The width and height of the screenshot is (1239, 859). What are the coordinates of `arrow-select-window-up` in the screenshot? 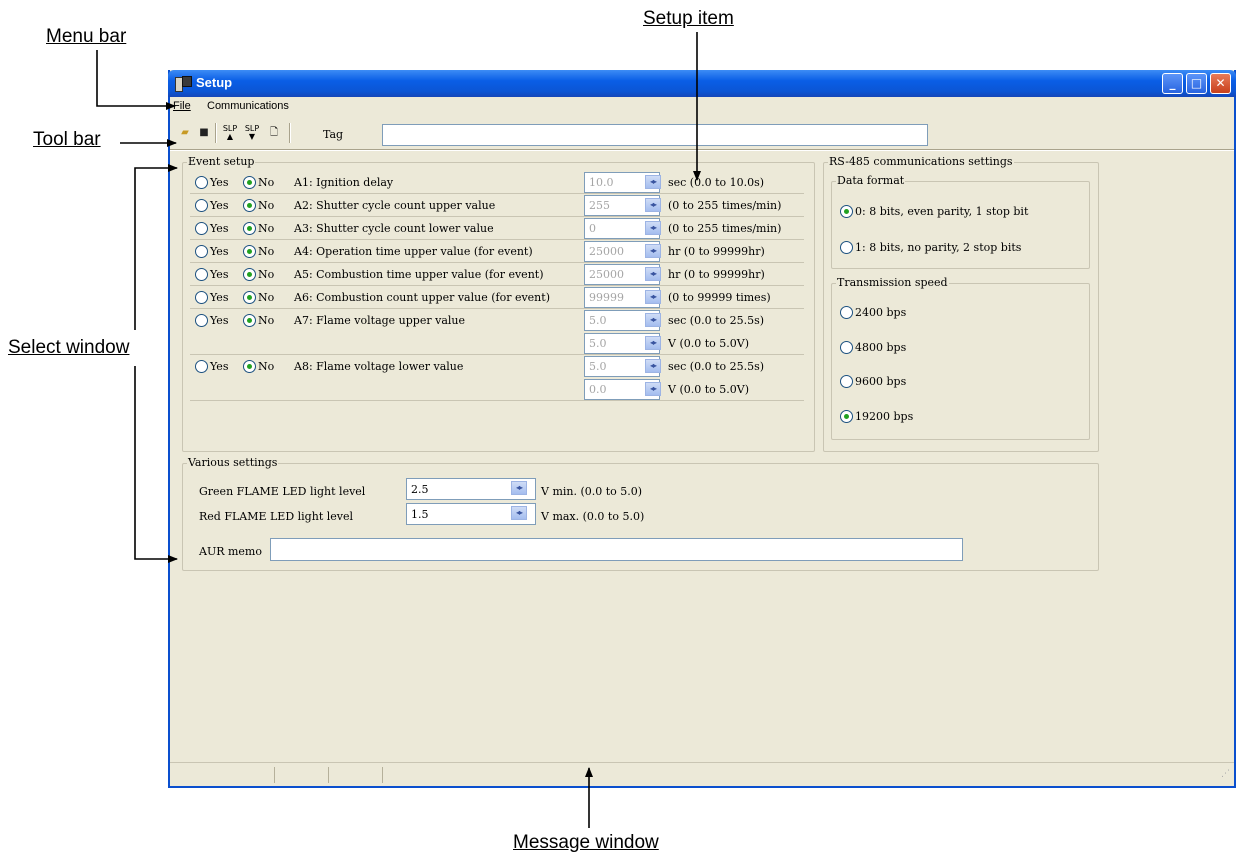 It's located at (156, 247).